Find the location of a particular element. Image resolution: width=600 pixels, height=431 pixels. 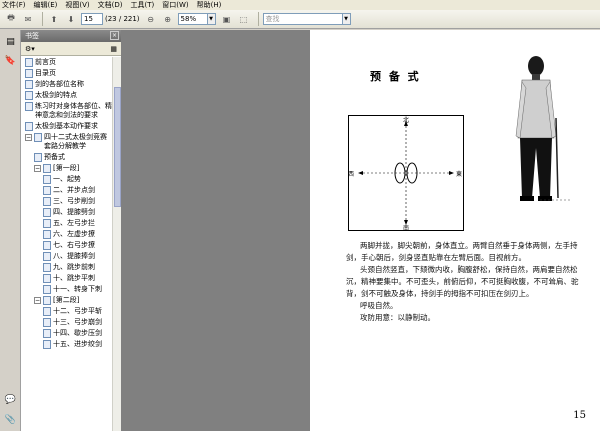

bookmark-item: 太极剑基本动作要求 is located at coordinates (67, 126).